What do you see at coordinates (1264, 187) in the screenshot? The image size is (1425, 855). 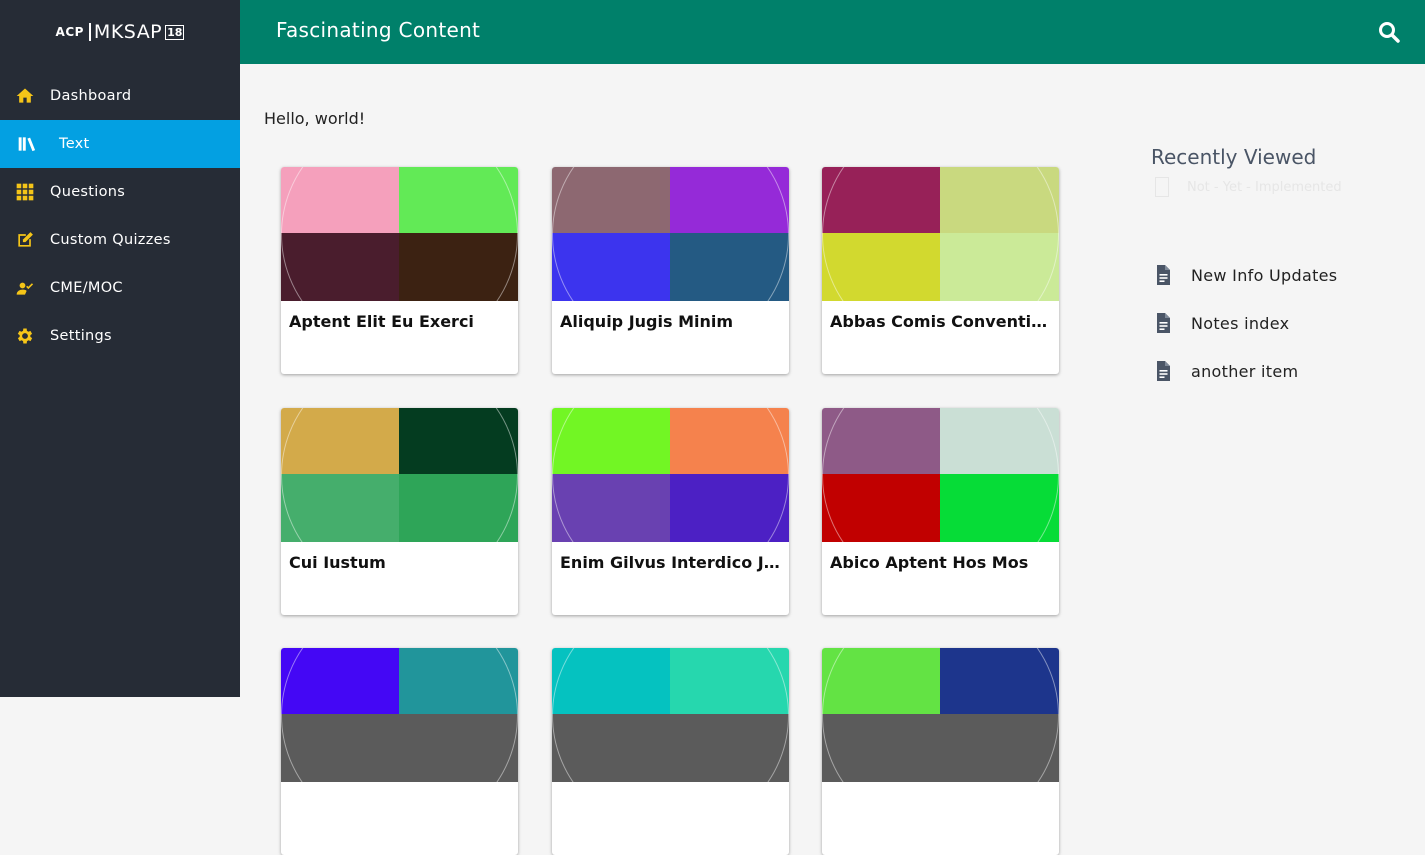 I see `recently-viewed-note: Not - Yet - Implemented` at bounding box center [1264, 187].